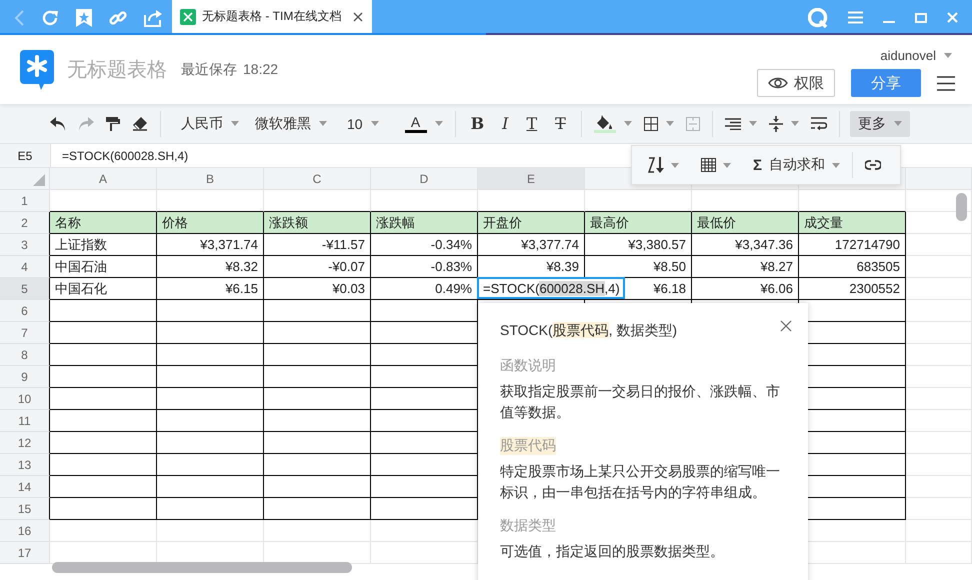  Describe the element at coordinates (886, 83) in the screenshot. I see `share-button: 分享` at that location.